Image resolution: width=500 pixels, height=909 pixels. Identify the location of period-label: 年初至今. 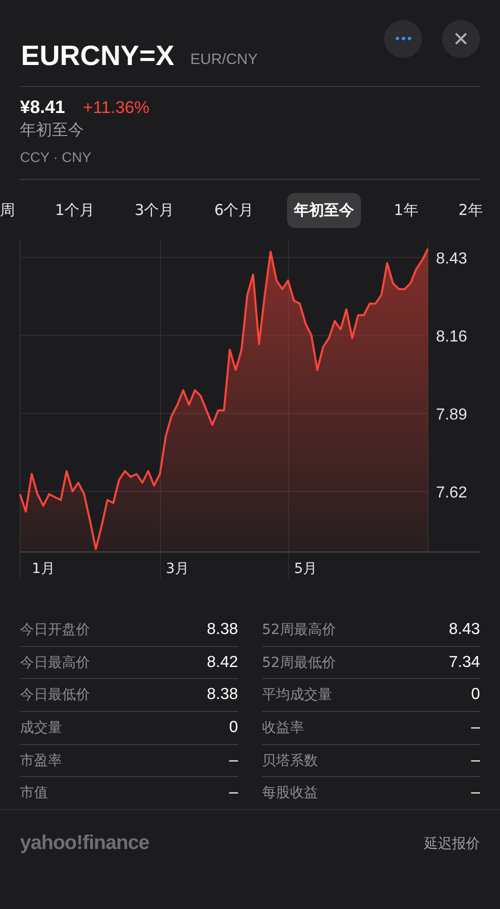
(52, 130).